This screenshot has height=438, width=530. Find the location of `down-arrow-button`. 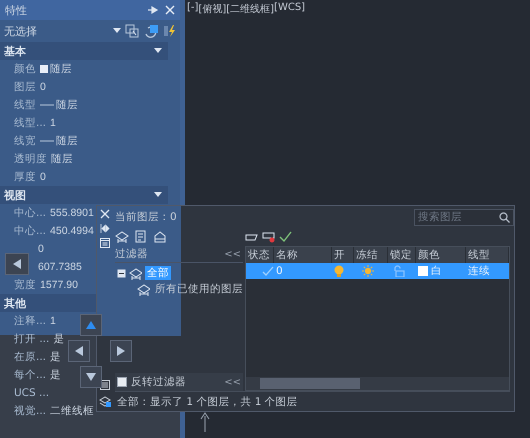

down-arrow-button is located at coordinates (91, 377).